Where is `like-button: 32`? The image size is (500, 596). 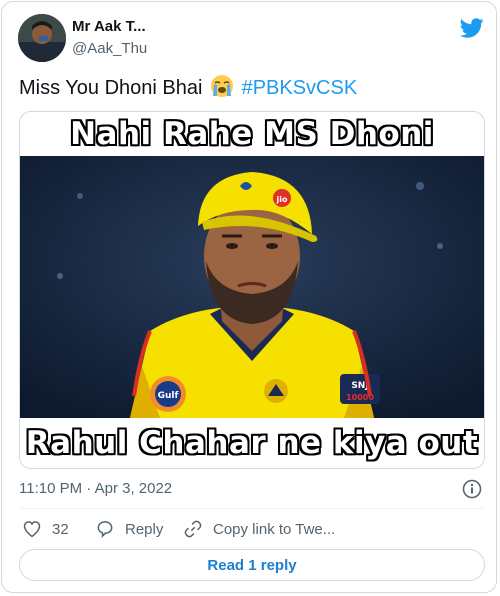 like-button: 32 is located at coordinates (45, 529).